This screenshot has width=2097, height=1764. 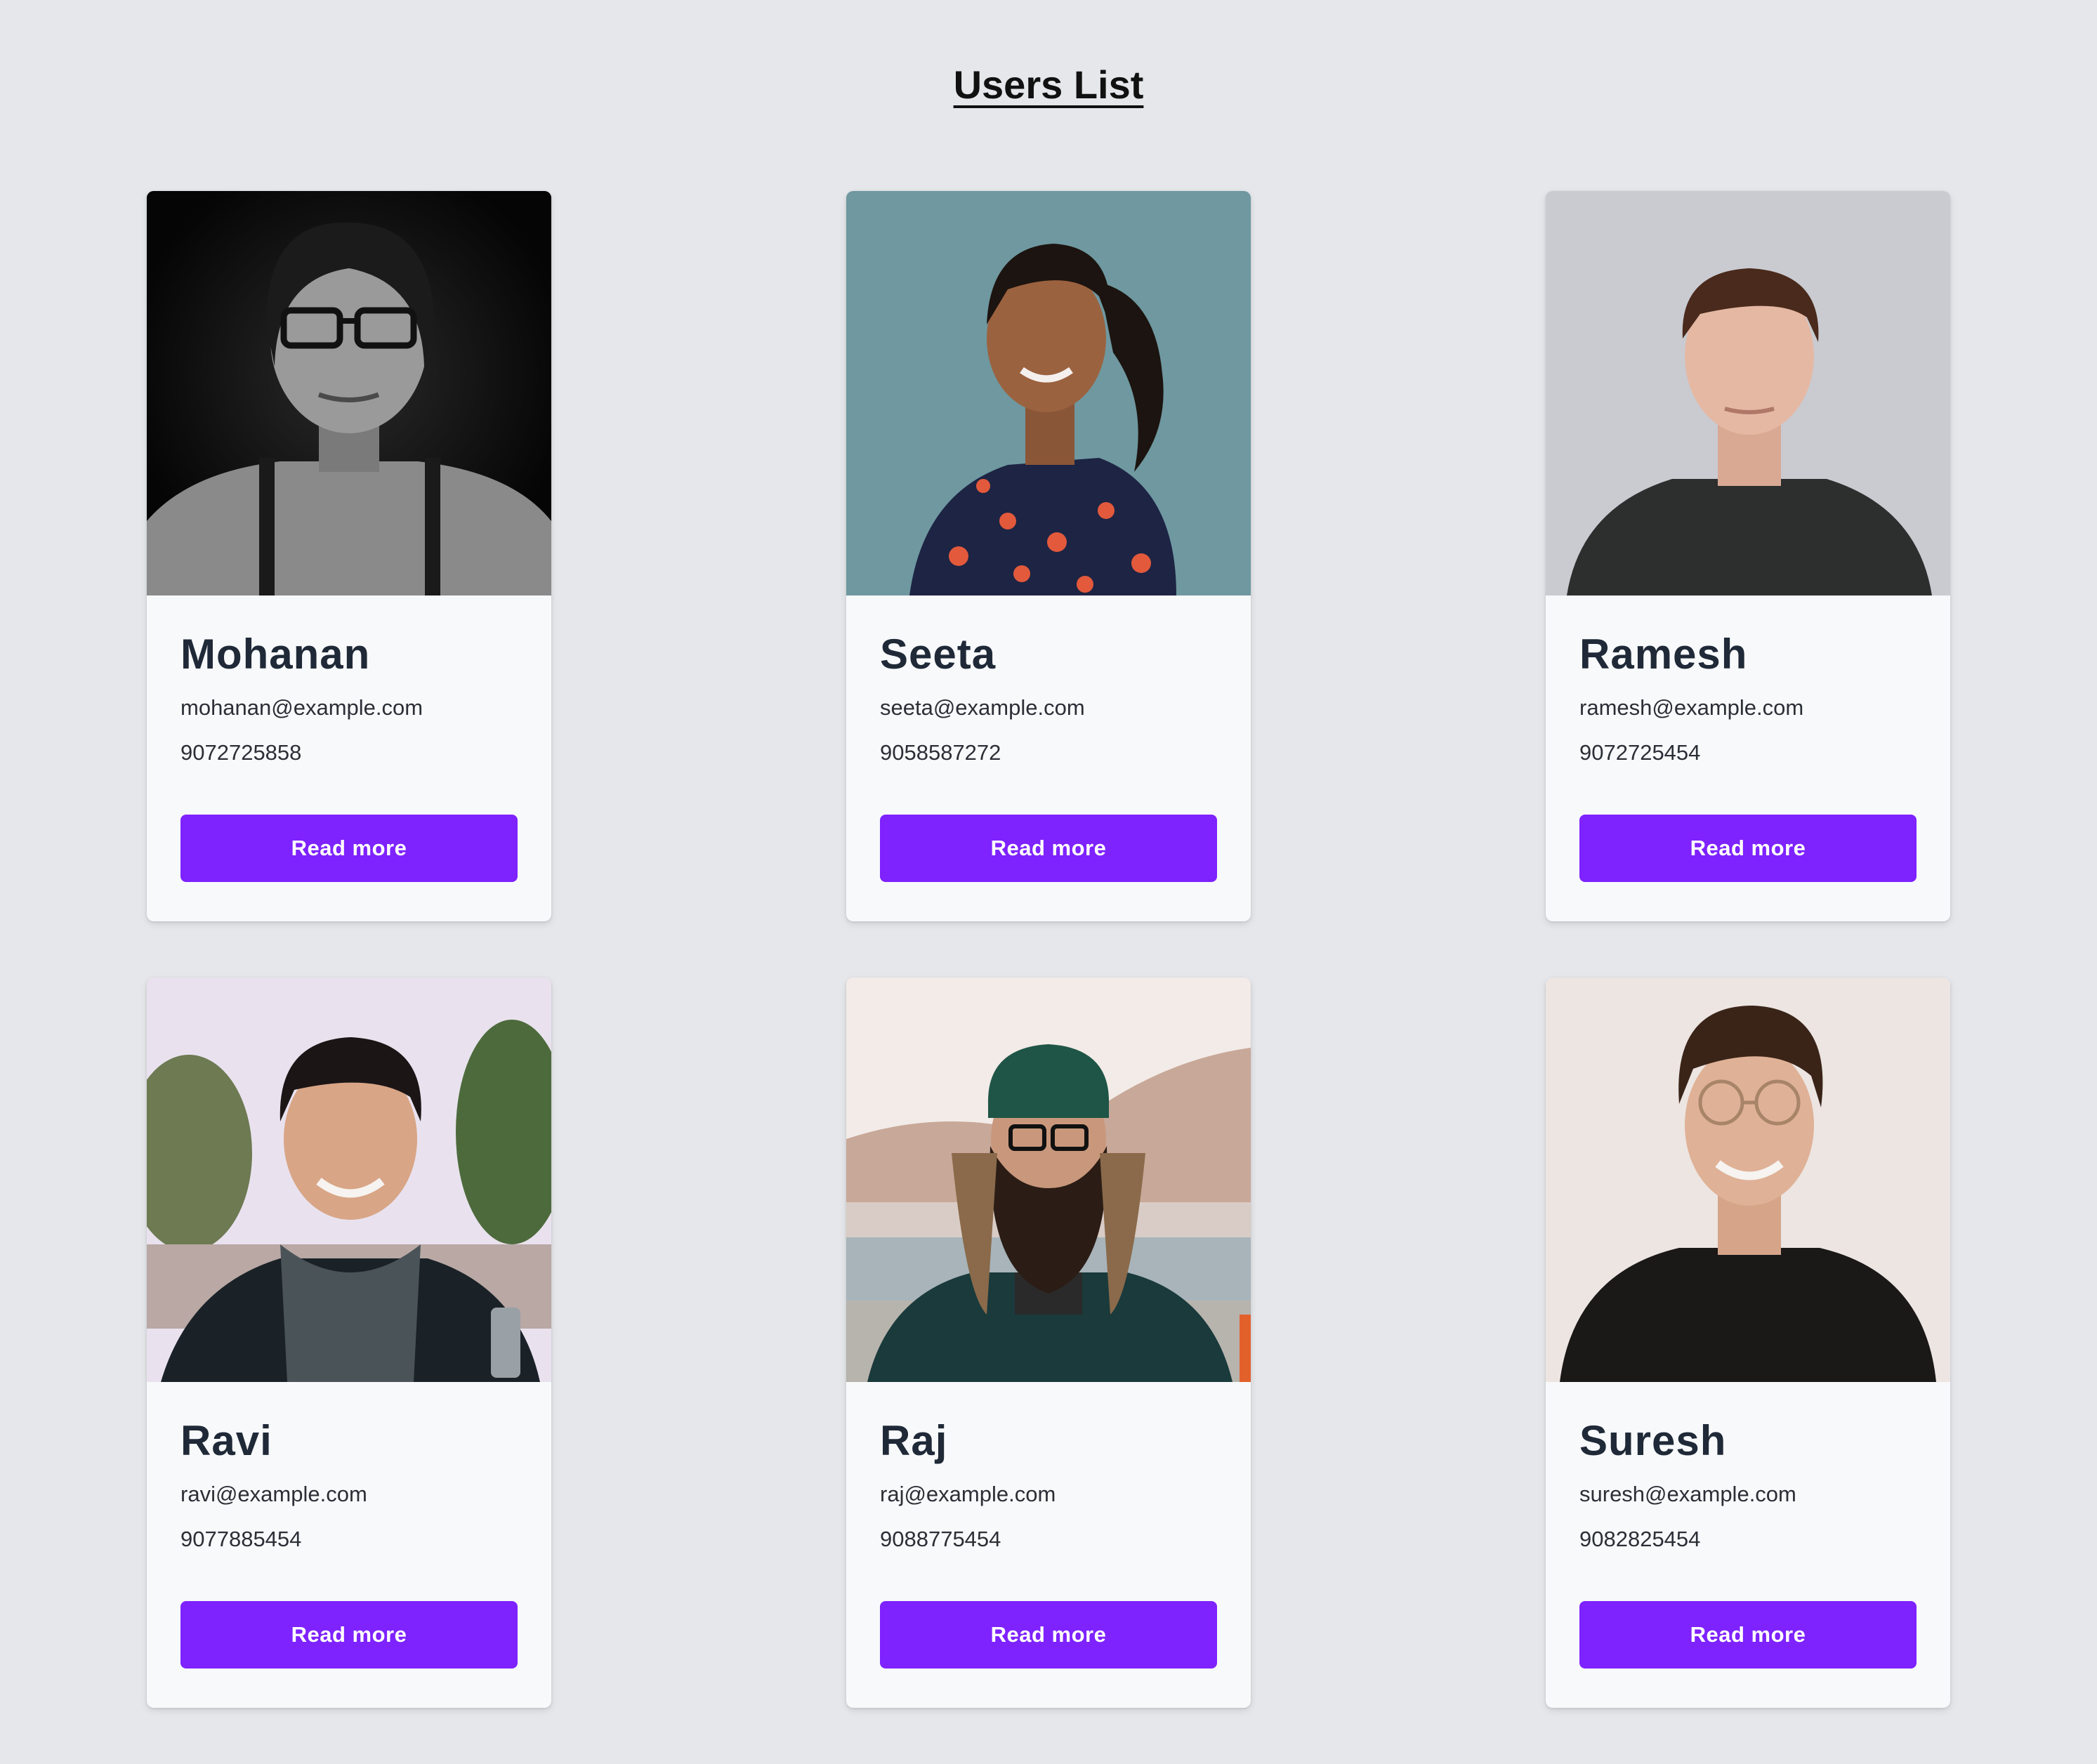 I want to click on user-name: Mohanan, so click(x=275, y=654).